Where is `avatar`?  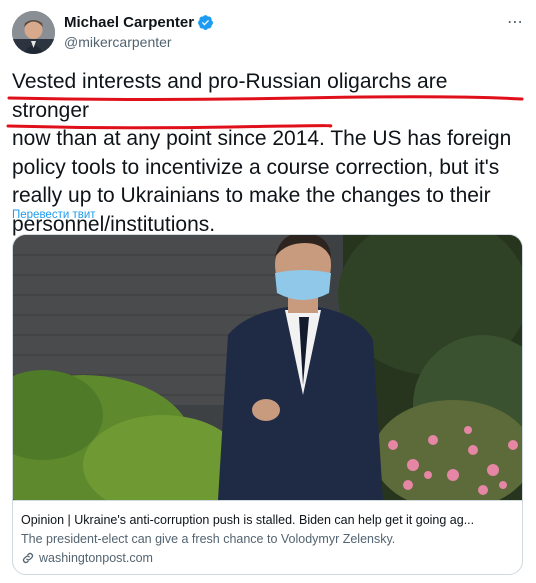
avatar is located at coordinates (33, 32).